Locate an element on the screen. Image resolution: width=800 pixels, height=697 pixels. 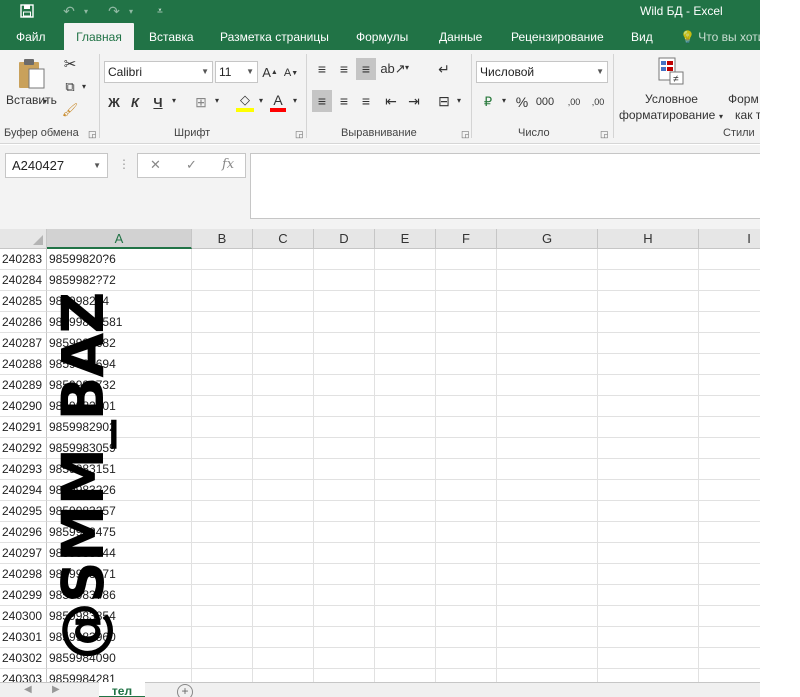
row-header: 240296 is located at coordinates (23, 532).